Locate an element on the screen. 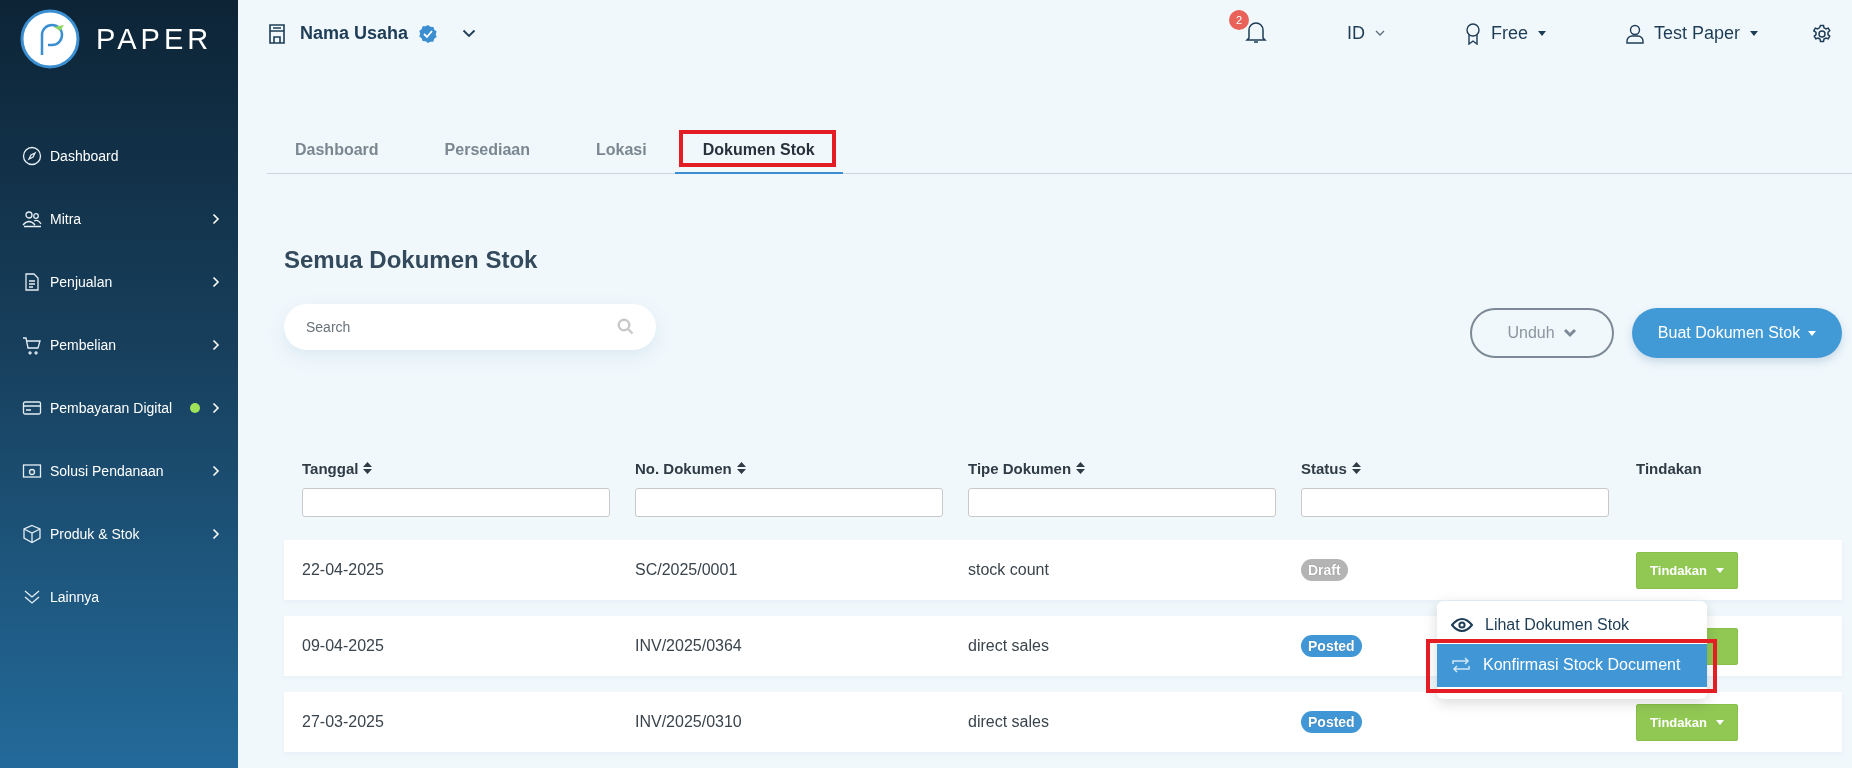 The height and width of the screenshot is (768, 1852). sidebar-item: Dashboard is located at coordinates (119, 155).